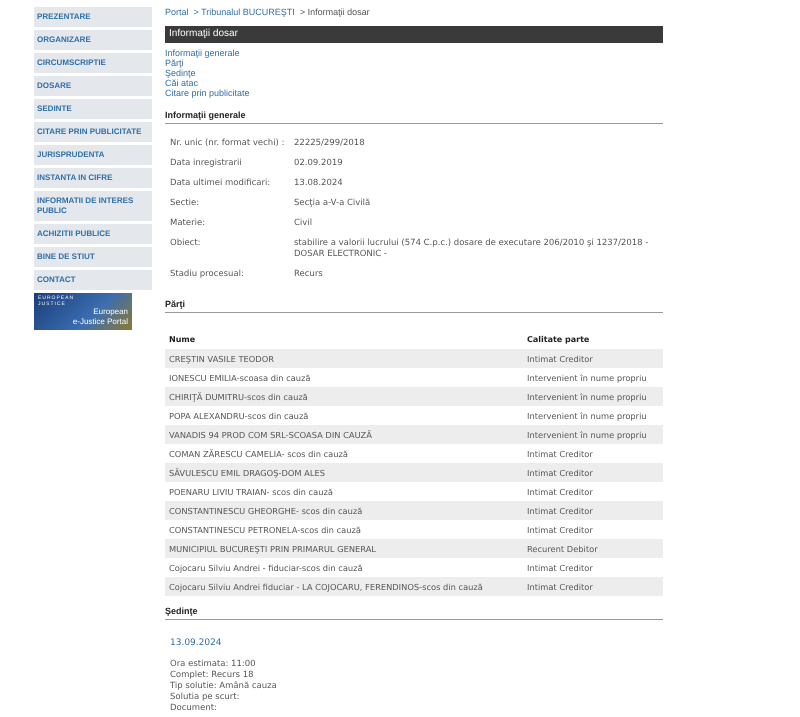 Image resolution: width=800 pixels, height=717 pixels. I want to click on section-heading: Informaţii generale, so click(414, 117).